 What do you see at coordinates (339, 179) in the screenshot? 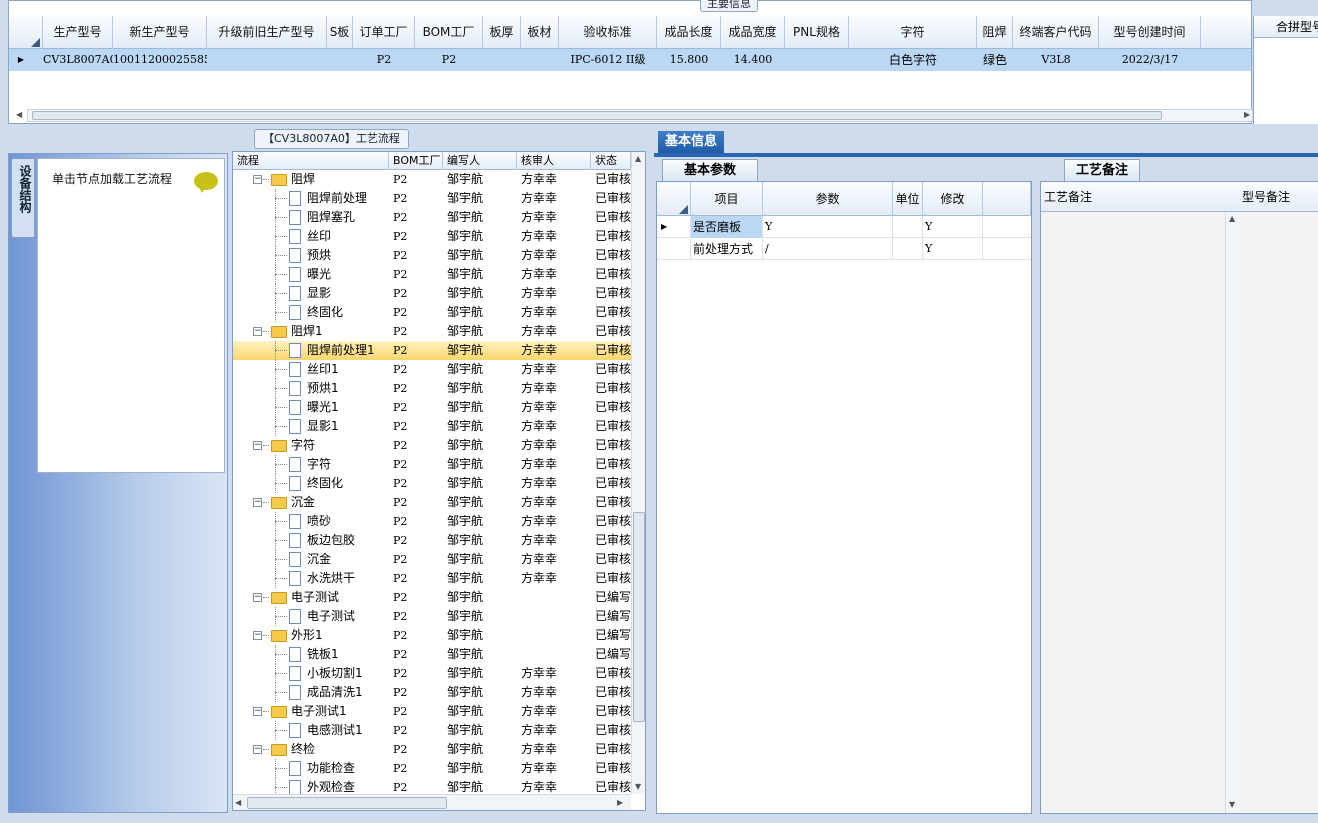
I see `process-node-name: 阻焊` at bounding box center [339, 179].